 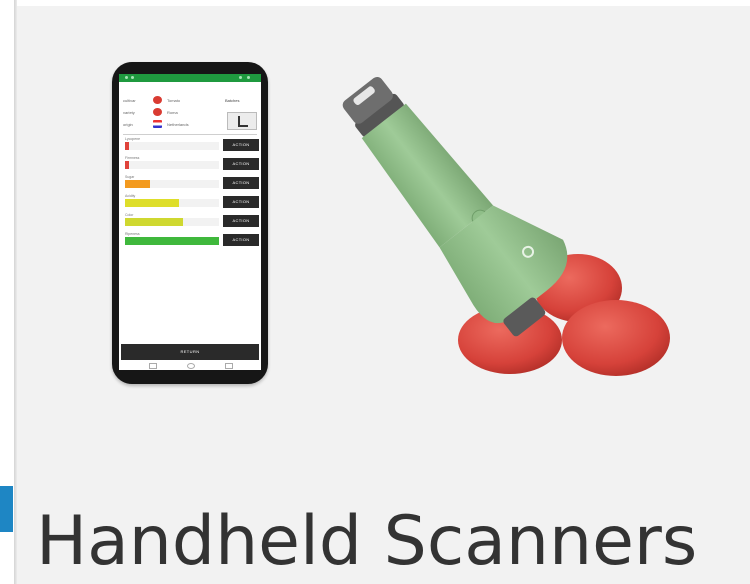 What do you see at coordinates (132, 158) in the screenshot?
I see `measurement-label: Firmness` at bounding box center [132, 158].